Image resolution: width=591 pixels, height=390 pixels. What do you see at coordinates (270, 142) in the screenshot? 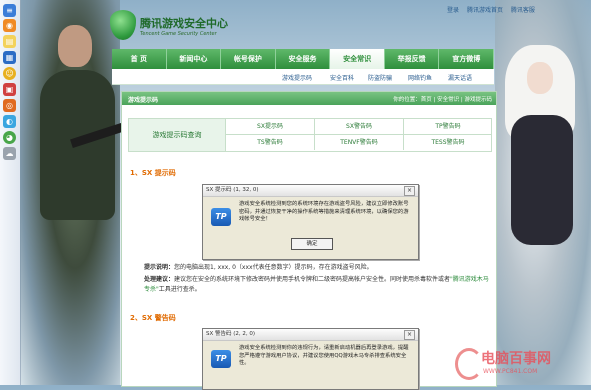
I see `code-link-ts-warn: TS警告码` at bounding box center [270, 142].